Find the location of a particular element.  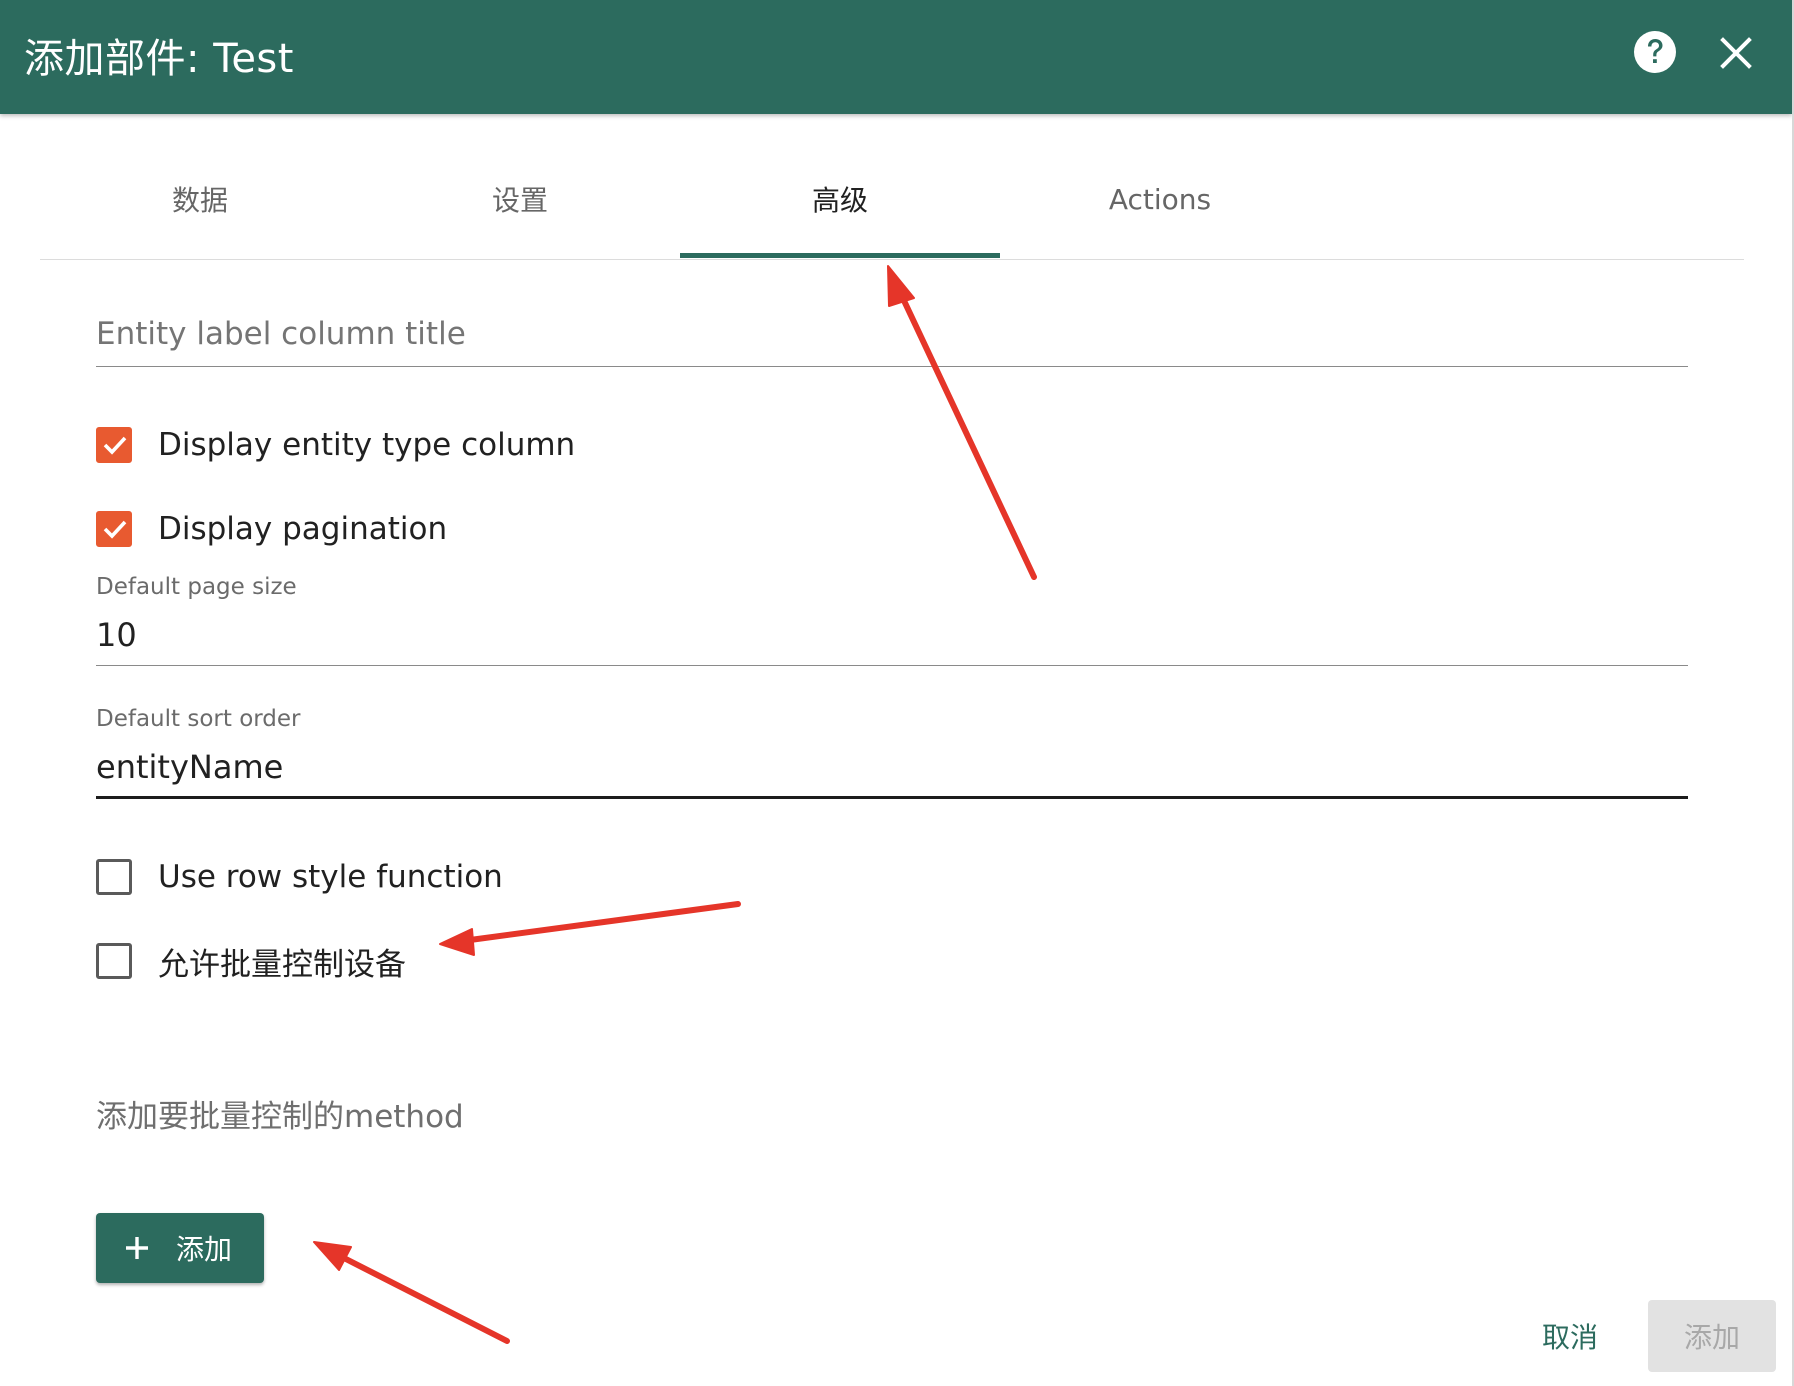

plus-icon is located at coordinates (137, 1248).